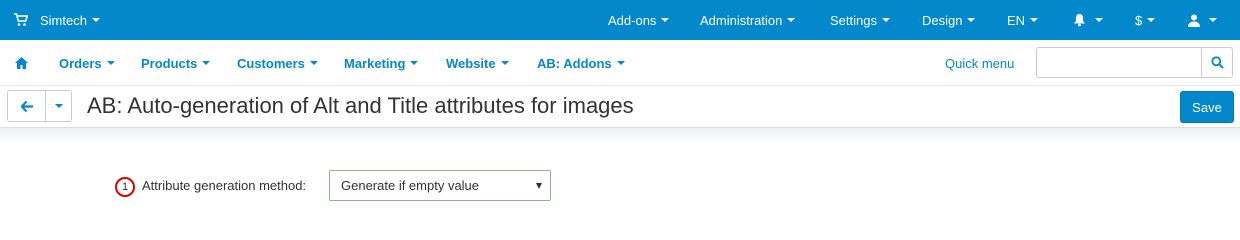 This screenshot has width=1240, height=240. What do you see at coordinates (1119, 62) in the screenshot?
I see `search-input` at bounding box center [1119, 62].